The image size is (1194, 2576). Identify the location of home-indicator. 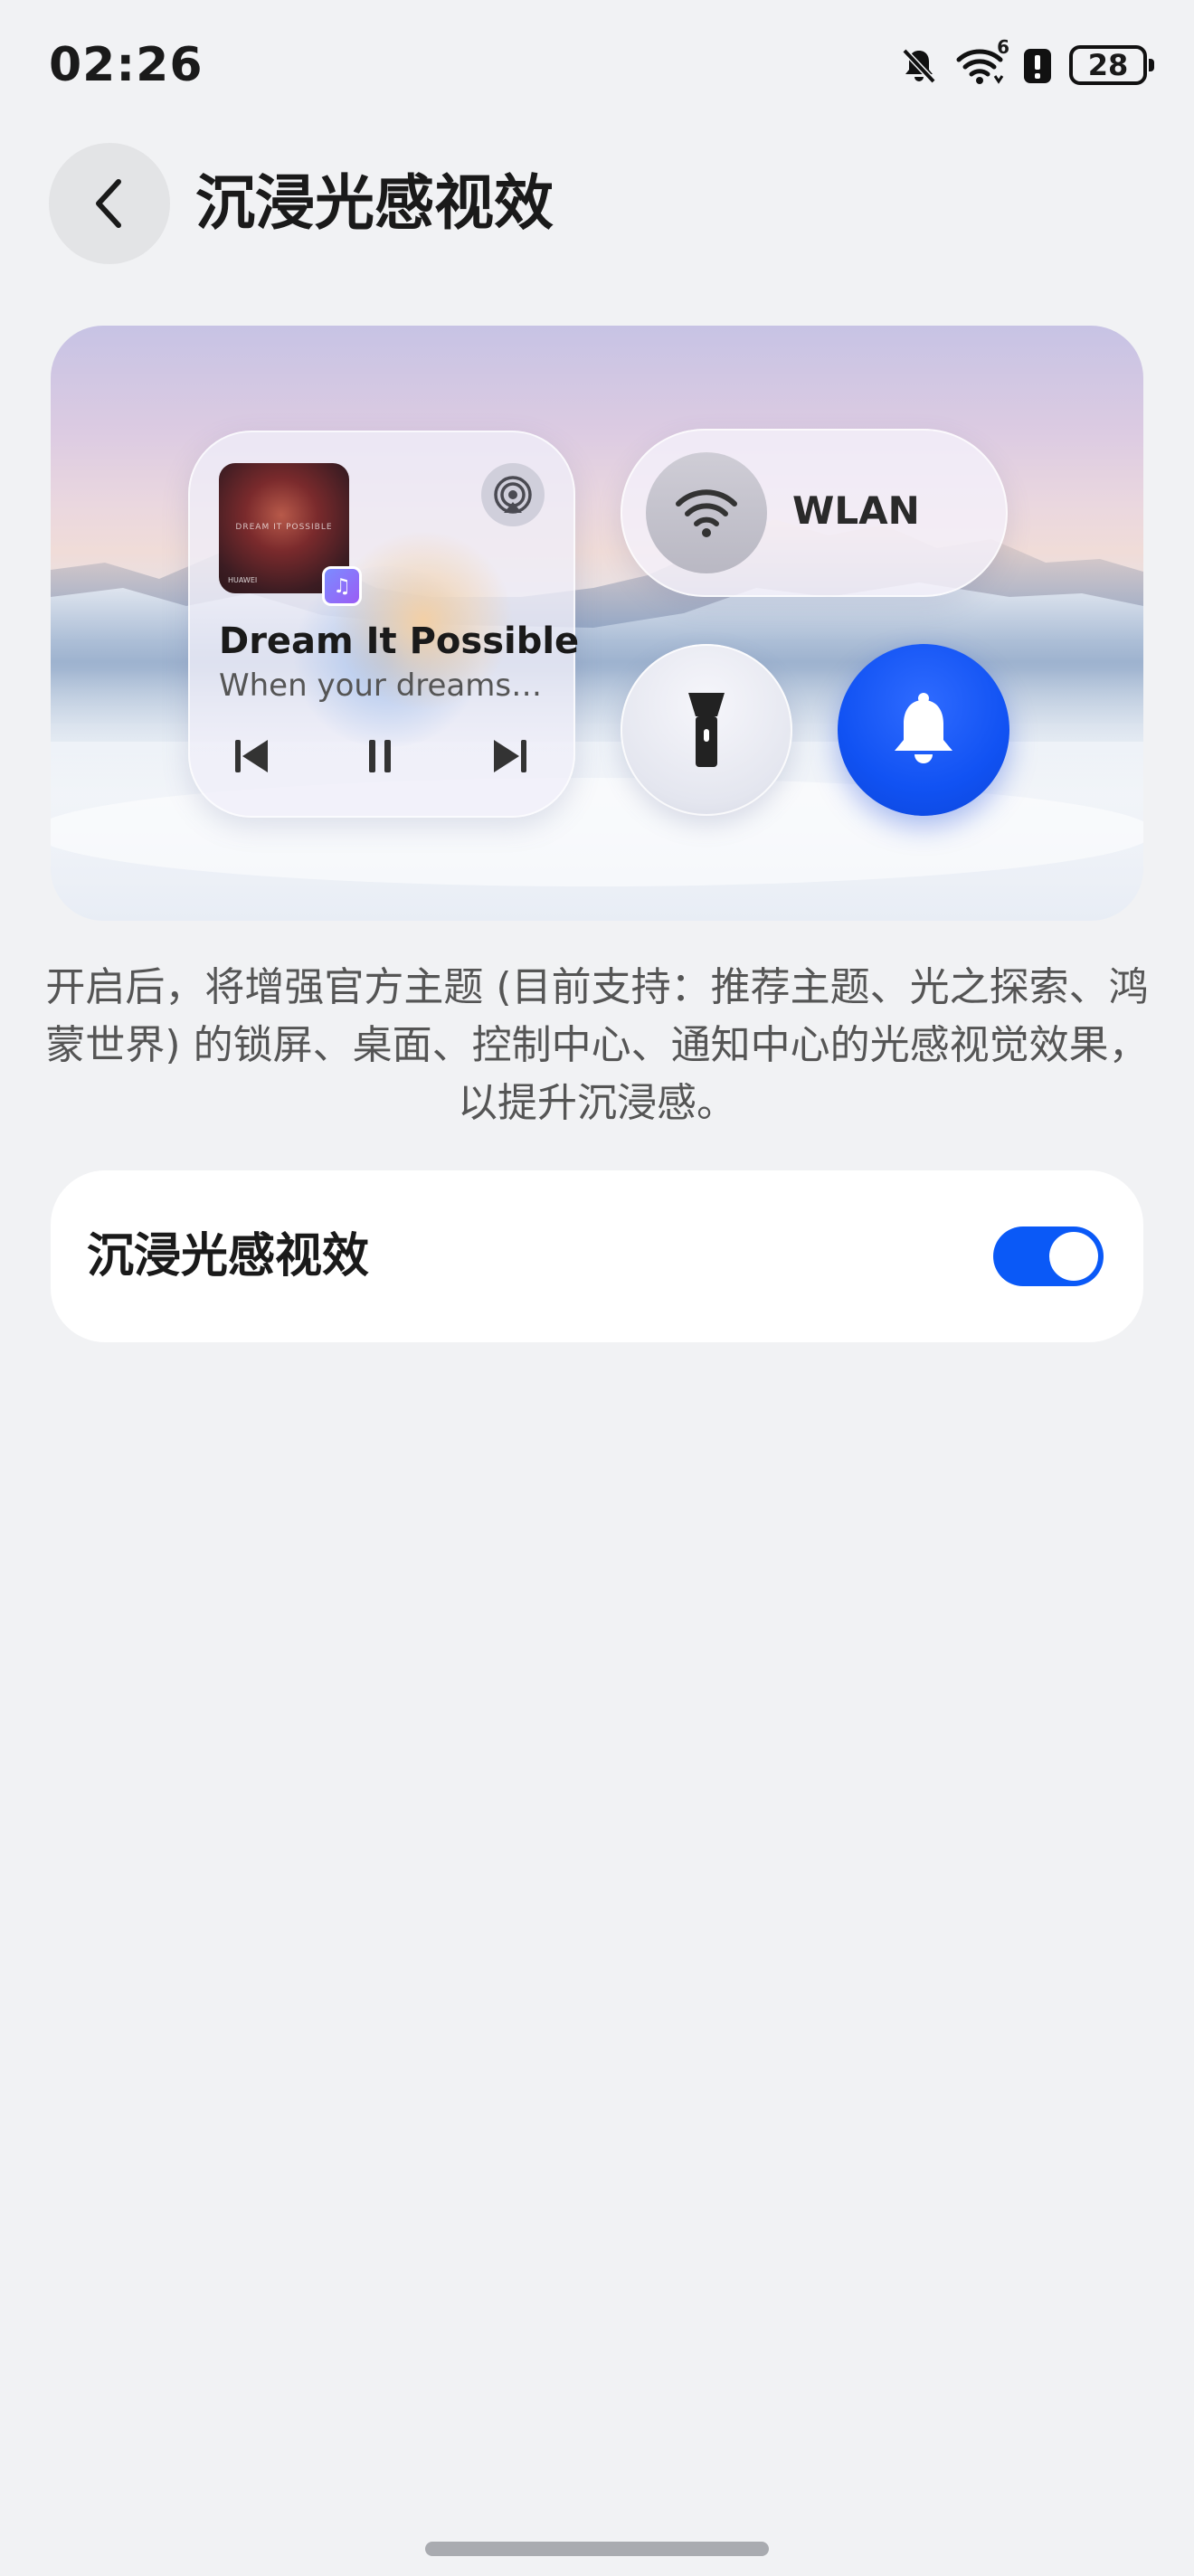
(597, 2549).